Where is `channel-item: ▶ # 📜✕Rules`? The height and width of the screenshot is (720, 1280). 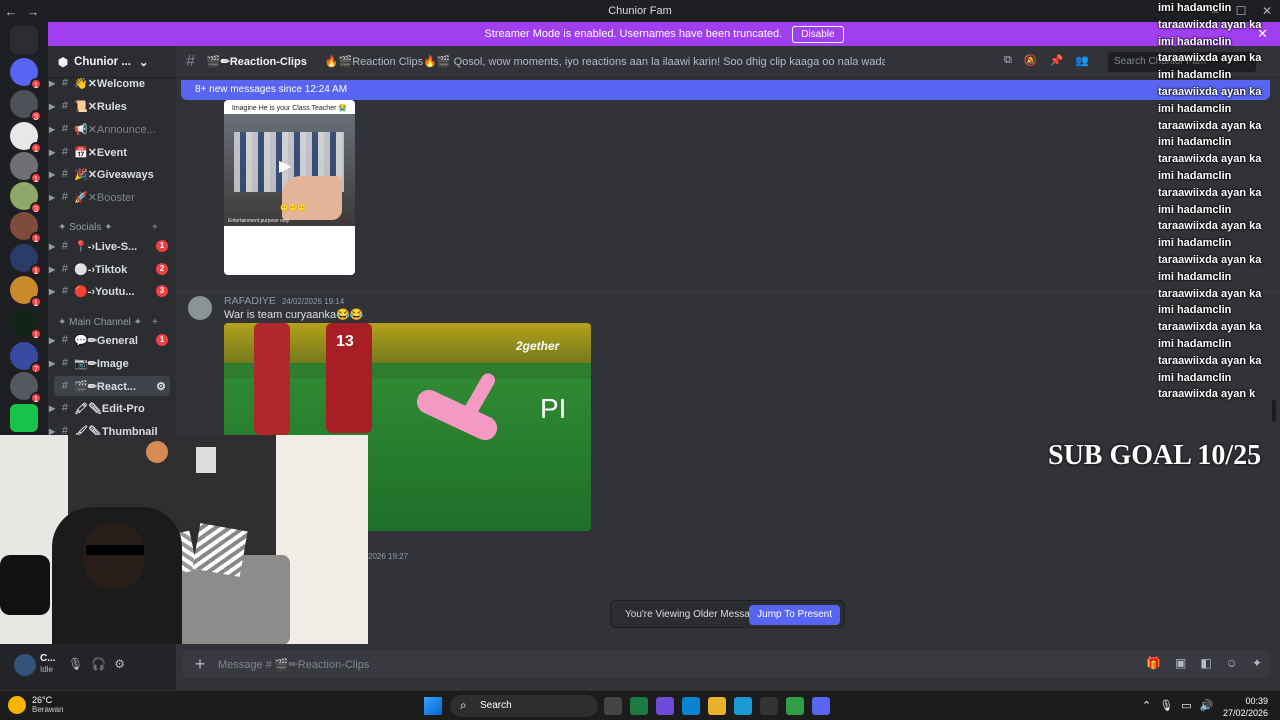
channel-item: ▶ # 📜✕Rules is located at coordinates (112, 106).